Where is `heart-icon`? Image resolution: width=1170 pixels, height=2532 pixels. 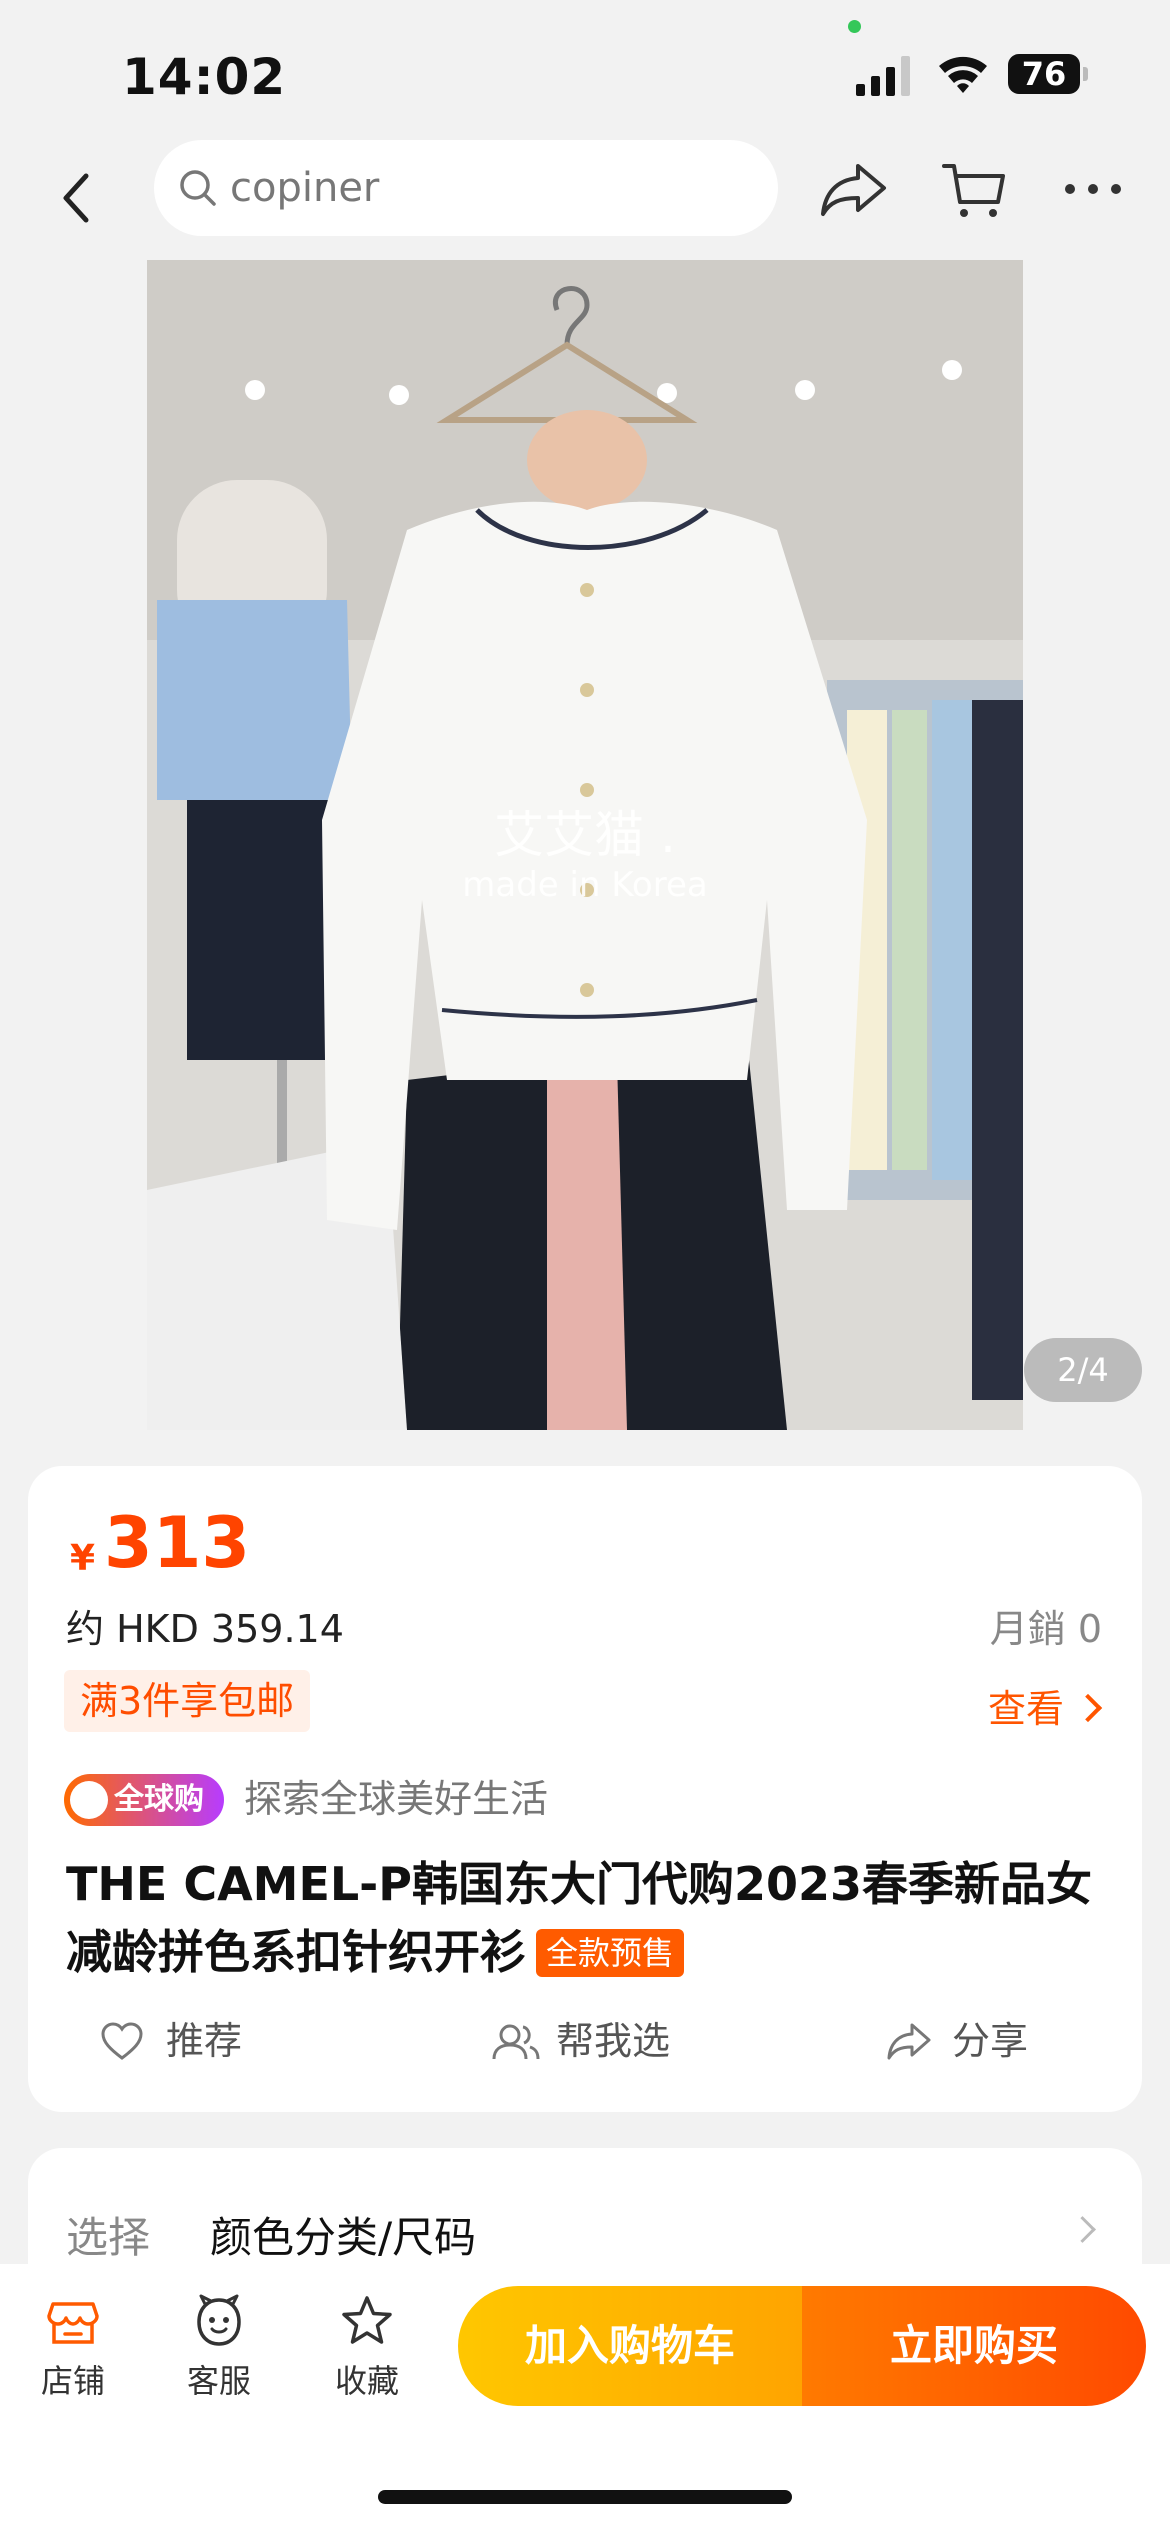 heart-icon is located at coordinates (122, 2041).